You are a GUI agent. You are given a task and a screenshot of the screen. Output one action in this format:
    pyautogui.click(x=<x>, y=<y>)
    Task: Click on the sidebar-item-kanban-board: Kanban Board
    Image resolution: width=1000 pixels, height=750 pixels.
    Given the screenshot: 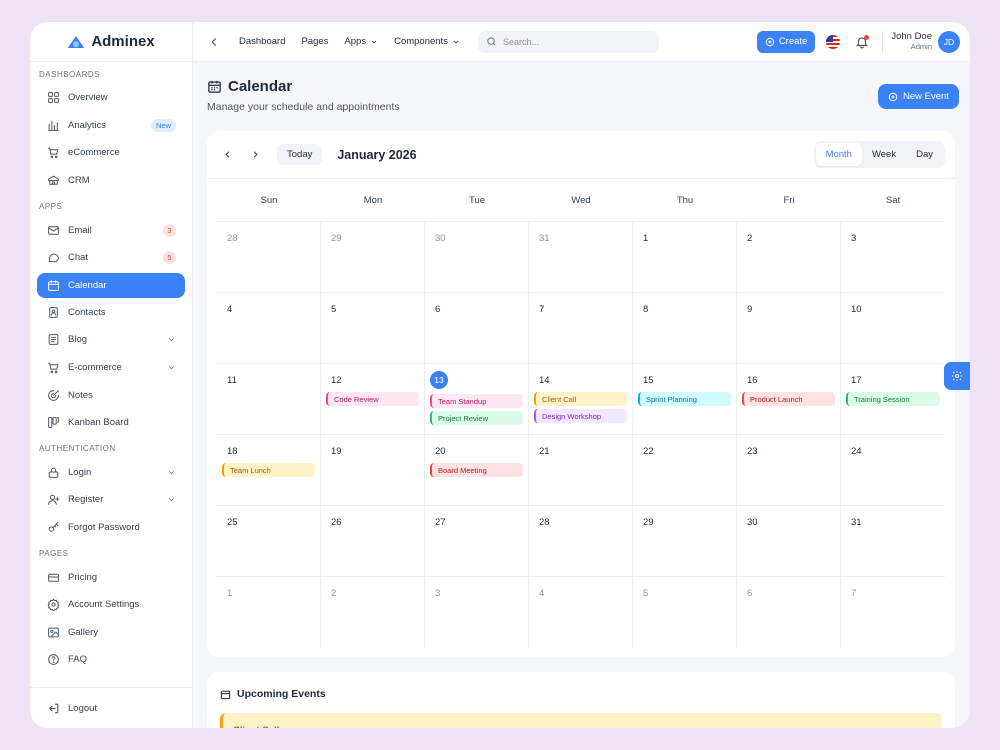 What is the action you would take?
    pyautogui.click(x=111, y=423)
    